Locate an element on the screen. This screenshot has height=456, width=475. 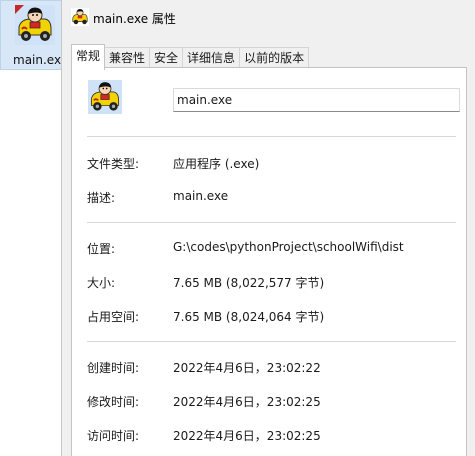
size-on-disk-value: 7.65 MB (8,024,064 字节) is located at coordinates (249, 317).